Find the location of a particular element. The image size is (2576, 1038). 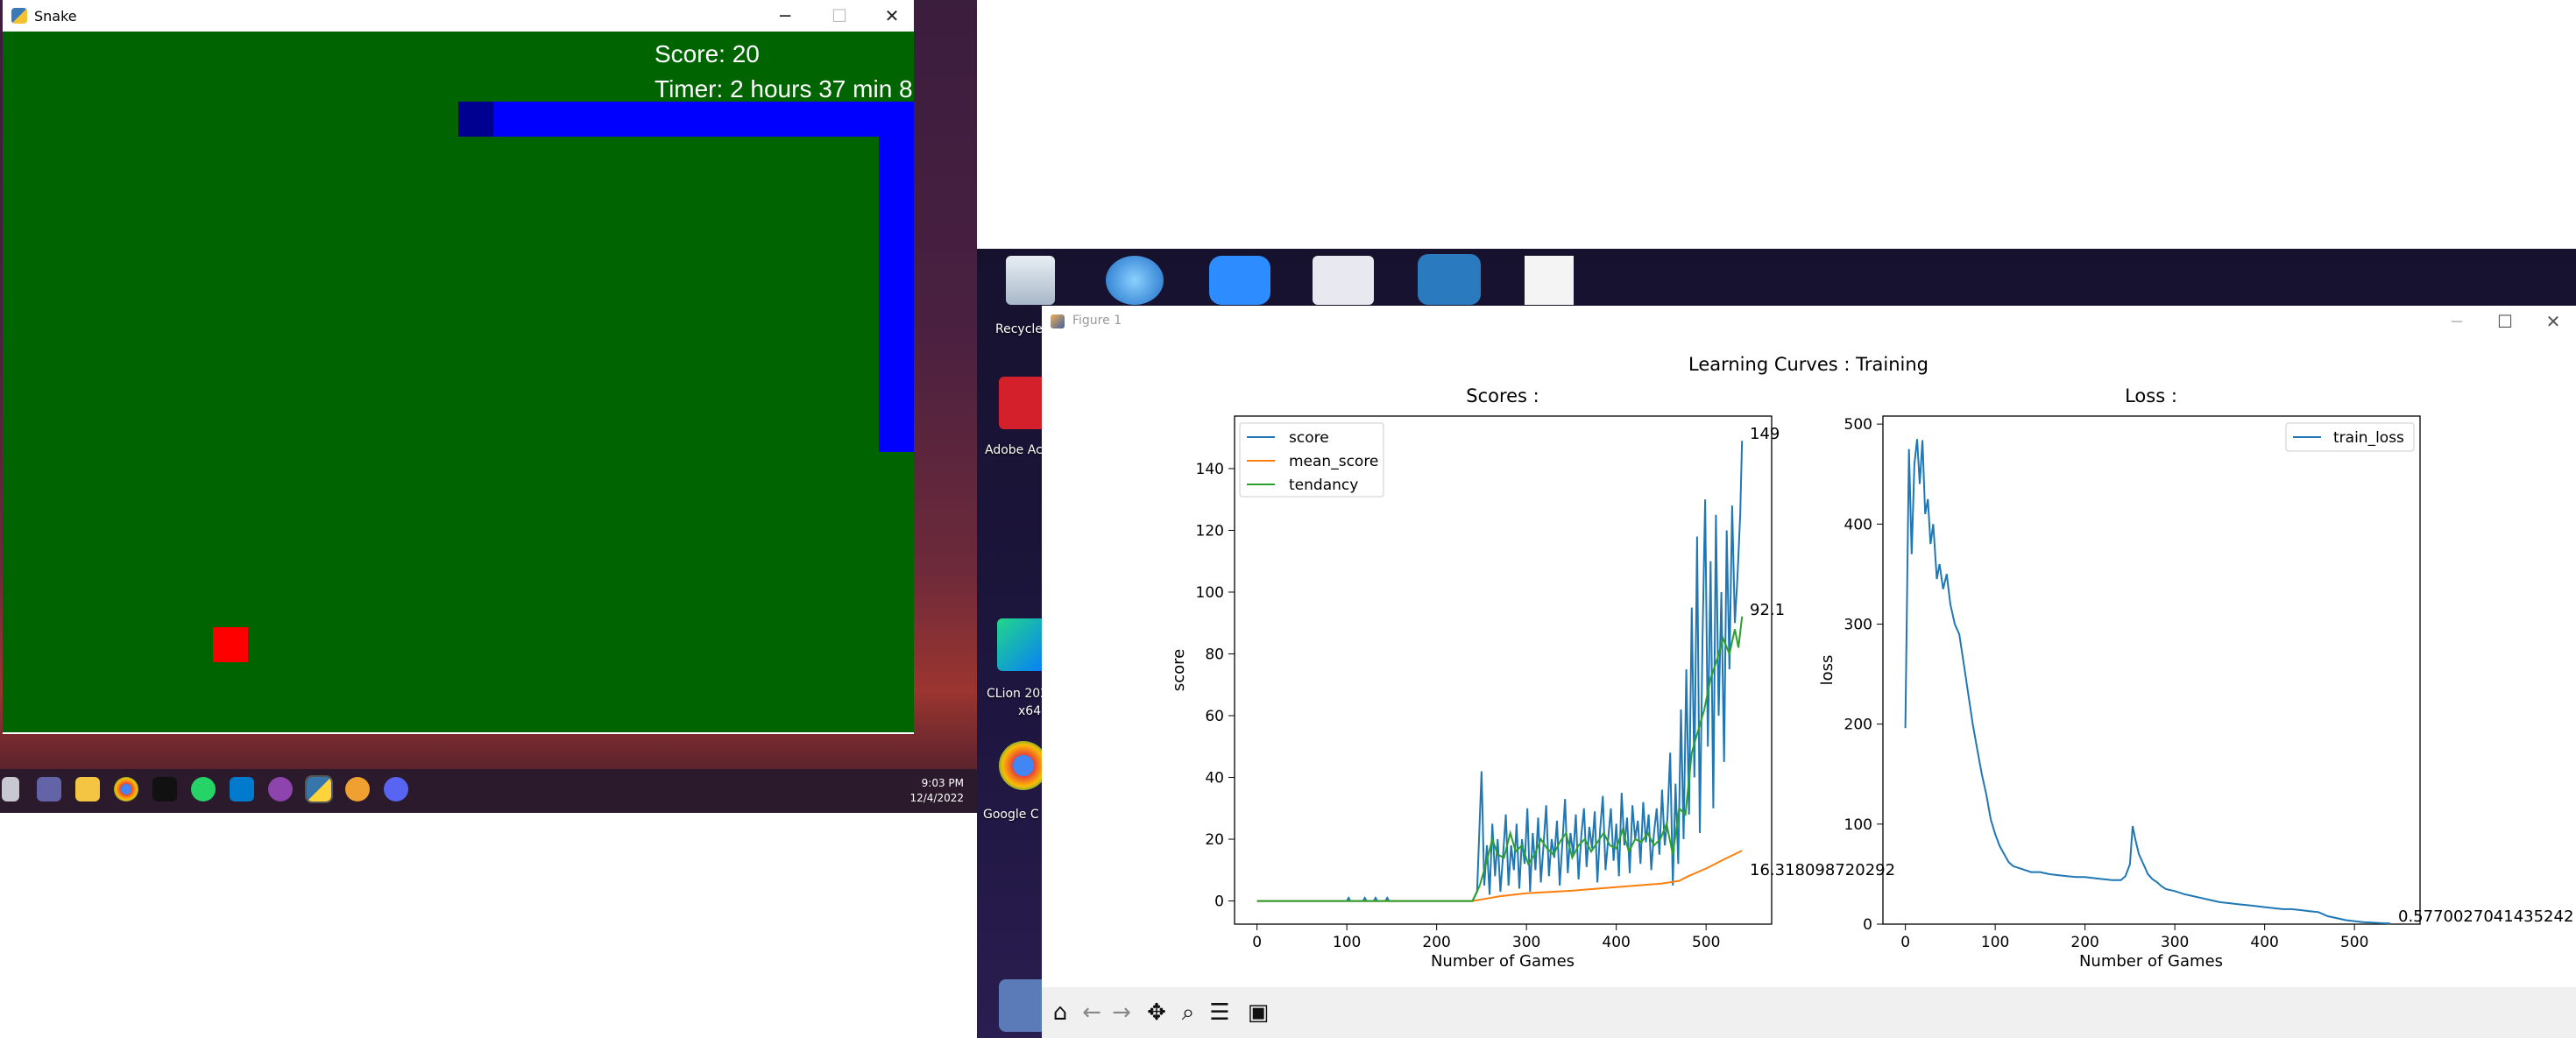

series-line-score is located at coordinates (1500, 671).